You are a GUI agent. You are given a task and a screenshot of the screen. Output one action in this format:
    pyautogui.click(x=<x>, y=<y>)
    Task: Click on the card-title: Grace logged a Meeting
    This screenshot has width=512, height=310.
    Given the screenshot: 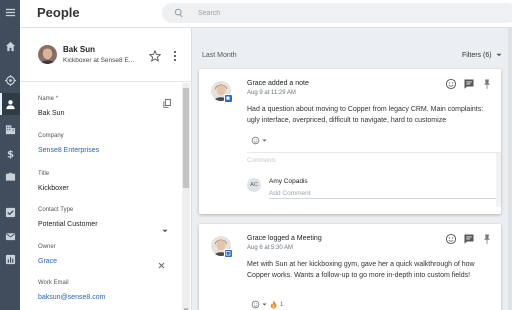 What is the action you would take?
    pyautogui.click(x=284, y=238)
    